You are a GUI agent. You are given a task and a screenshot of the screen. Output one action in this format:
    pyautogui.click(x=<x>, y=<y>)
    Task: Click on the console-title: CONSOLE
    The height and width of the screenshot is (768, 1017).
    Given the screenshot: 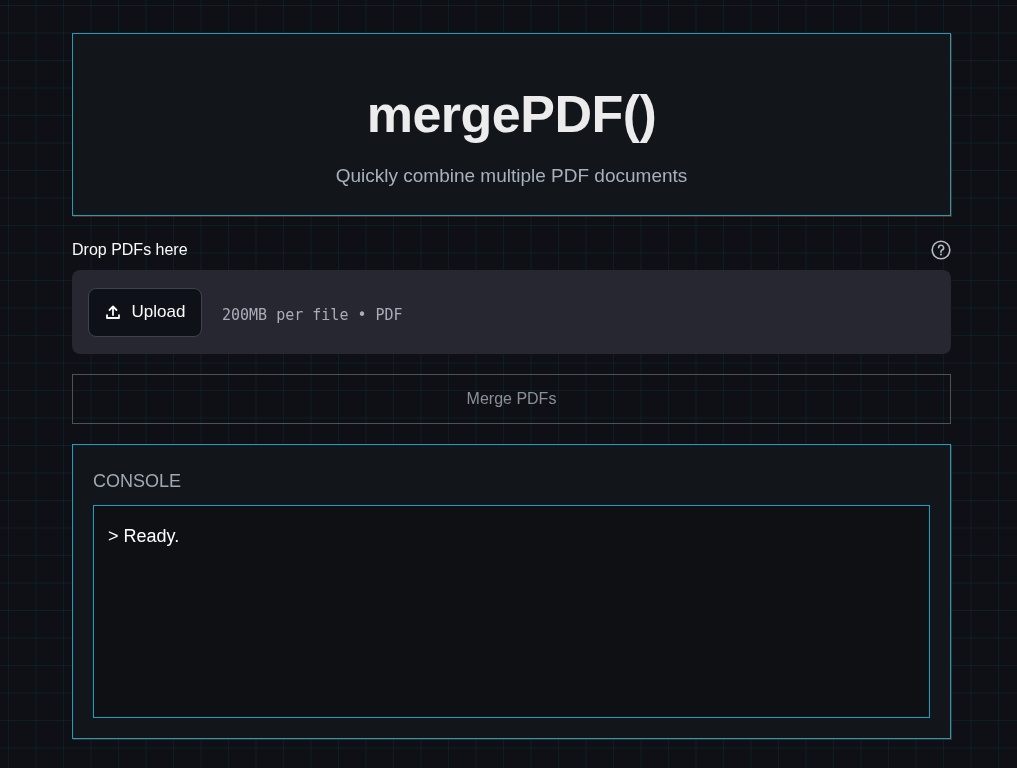 What is the action you would take?
    pyautogui.click(x=138, y=481)
    